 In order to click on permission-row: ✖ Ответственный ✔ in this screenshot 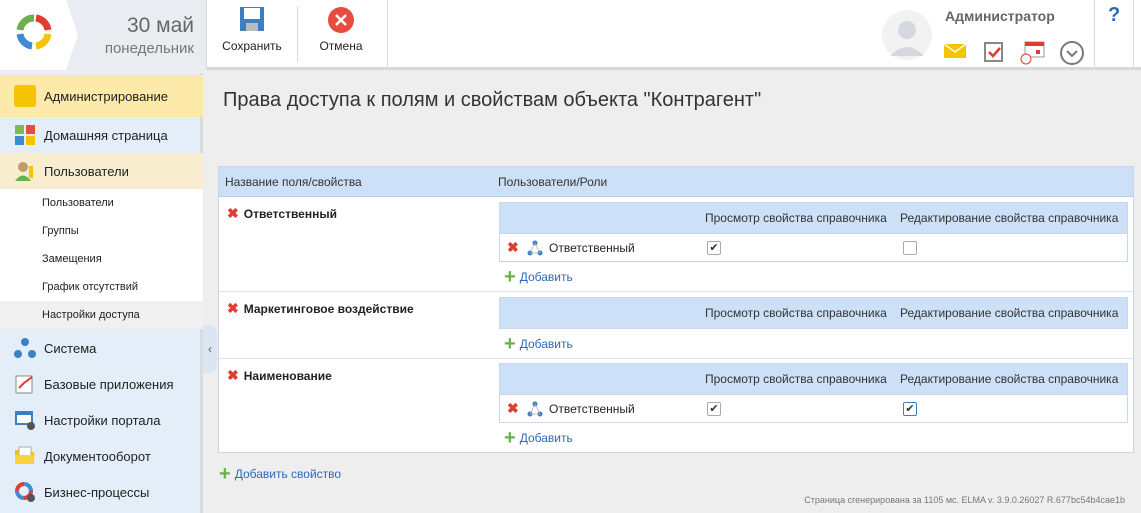, I will do `click(813, 247)`.